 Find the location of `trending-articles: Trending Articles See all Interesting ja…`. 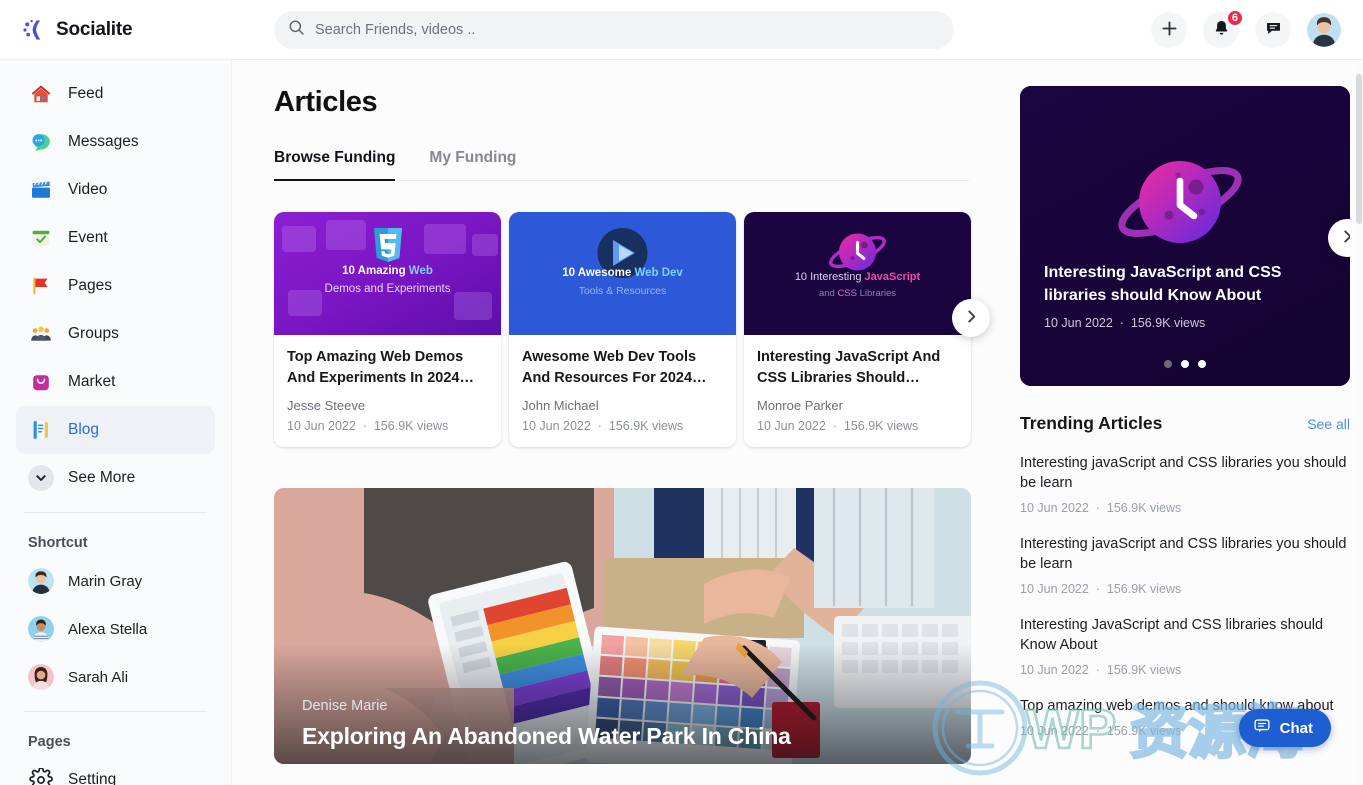

trending-articles: Trending Articles See all Interesting ja… is located at coordinates (1185, 575).